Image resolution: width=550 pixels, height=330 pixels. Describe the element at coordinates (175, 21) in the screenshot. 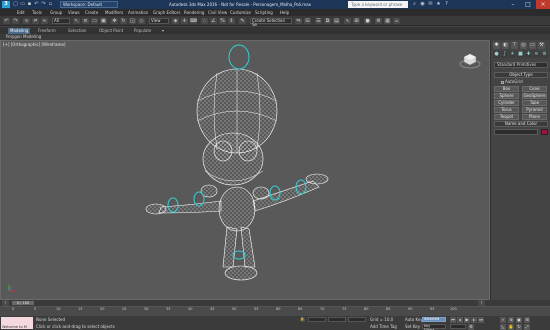

I see `pivot-center-icon: ◈` at that location.